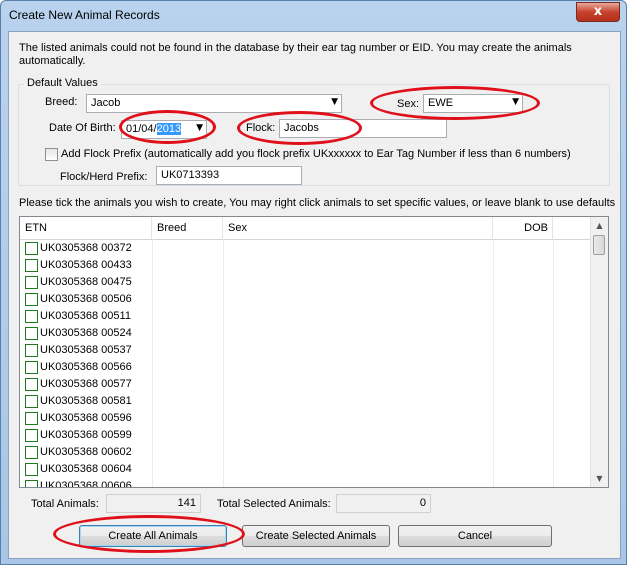 Image resolution: width=627 pixels, height=565 pixels. What do you see at coordinates (316, 536) in the screenshot?
I see `create-selected-animals-button: Create Selected Animals` at bounding box center [316, 536].